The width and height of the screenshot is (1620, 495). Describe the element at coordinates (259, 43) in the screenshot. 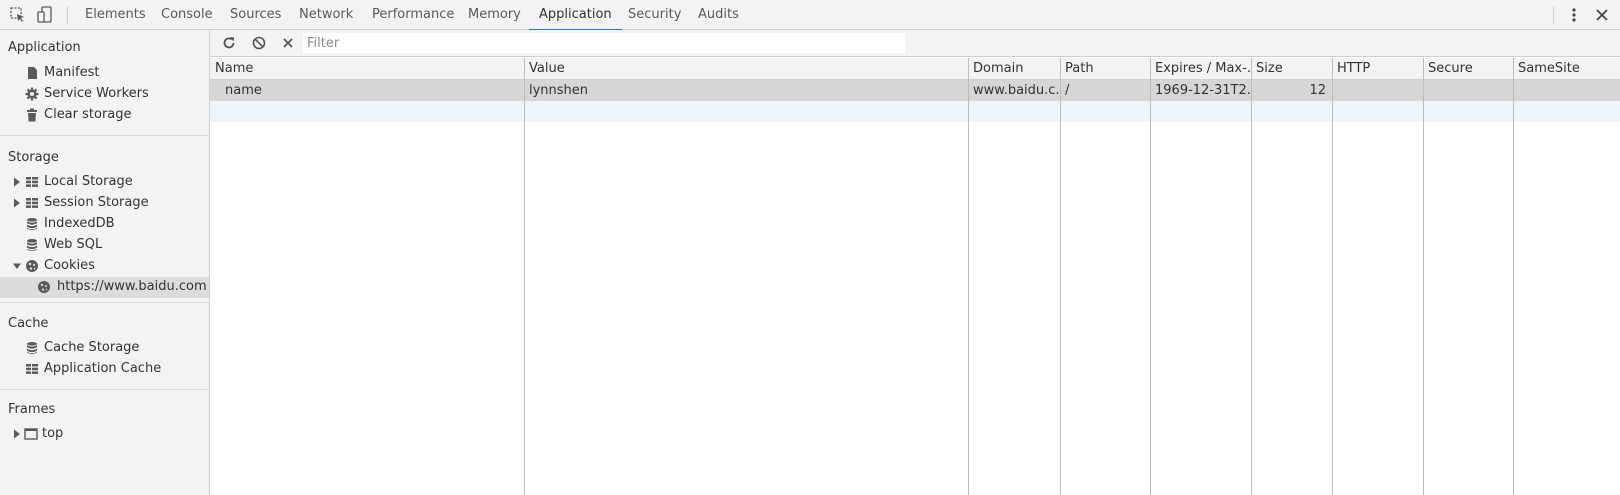

I see `block-icon` at that location.